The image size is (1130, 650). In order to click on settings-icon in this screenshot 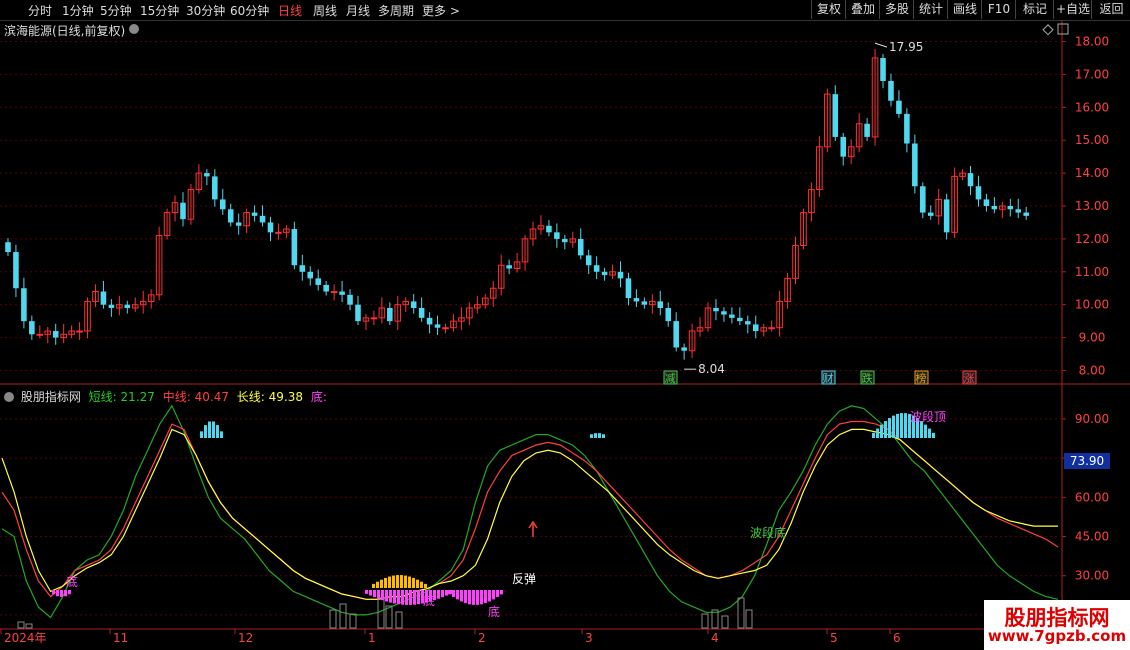, I will do `click(1063, 29)`.